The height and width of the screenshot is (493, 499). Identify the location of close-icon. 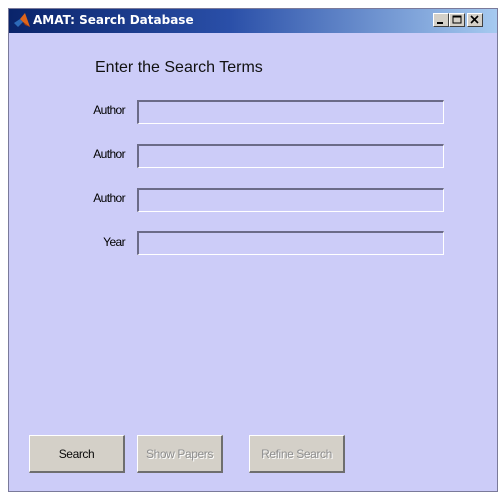
(474, 19).